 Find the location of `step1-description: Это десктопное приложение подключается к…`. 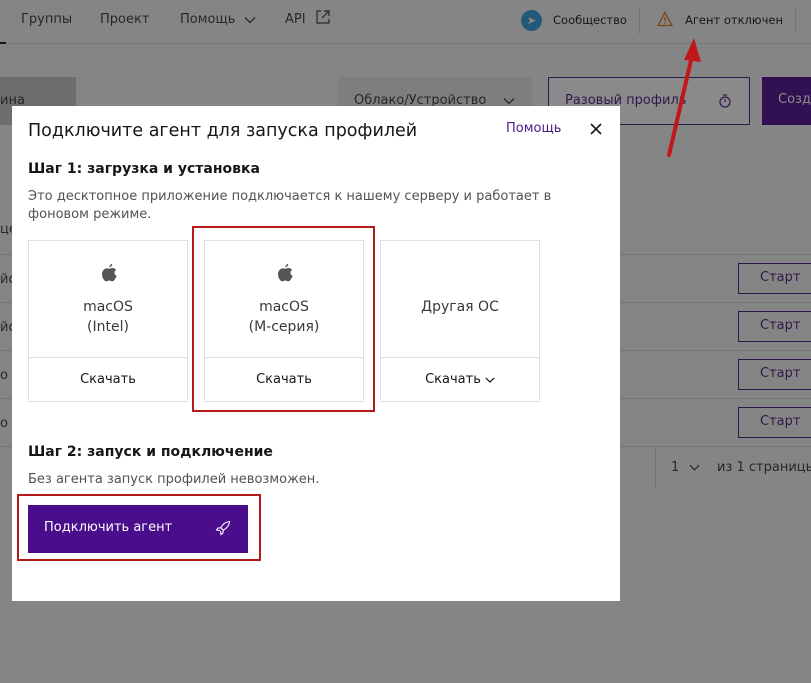

step1-description: Это десктопное приложение подключается к… is located at coordinates (290, 205).